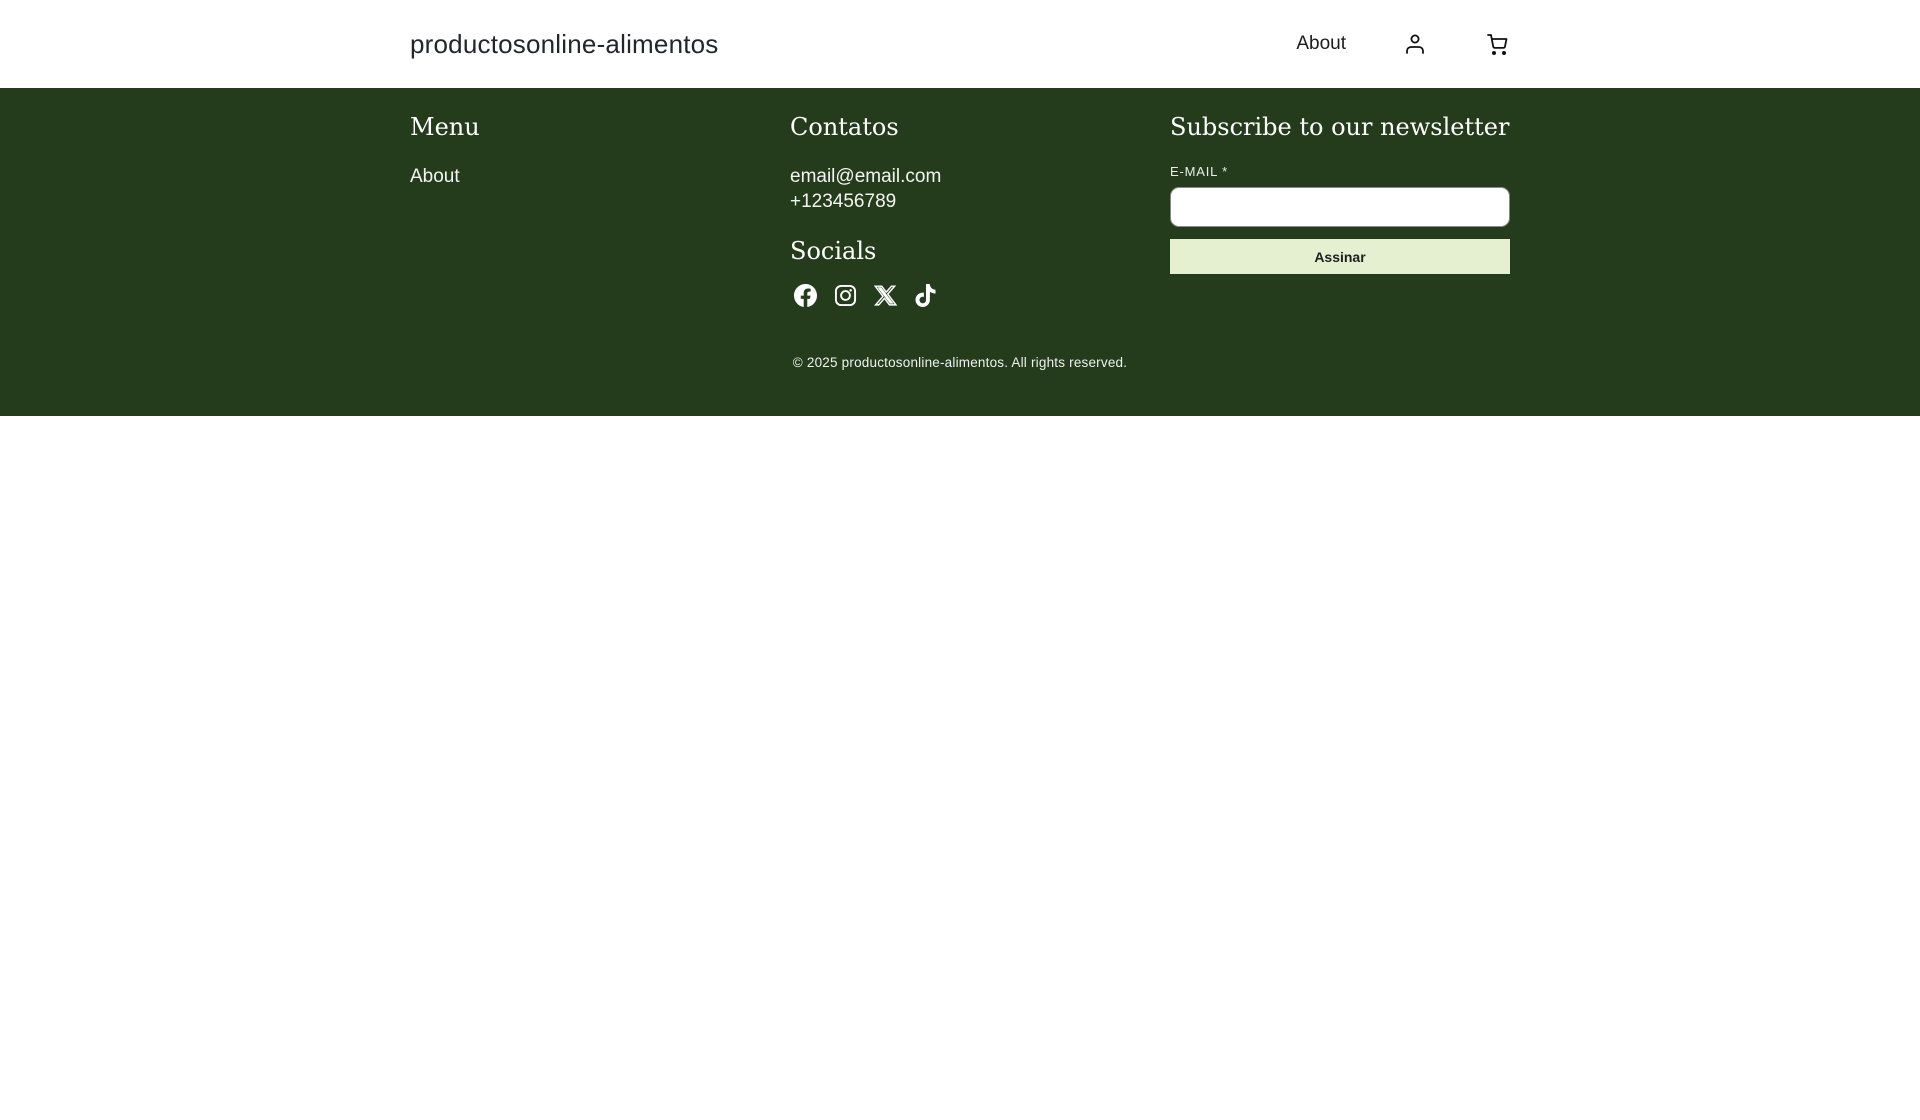  I want to click on instagram-icon, so click(845, 295).